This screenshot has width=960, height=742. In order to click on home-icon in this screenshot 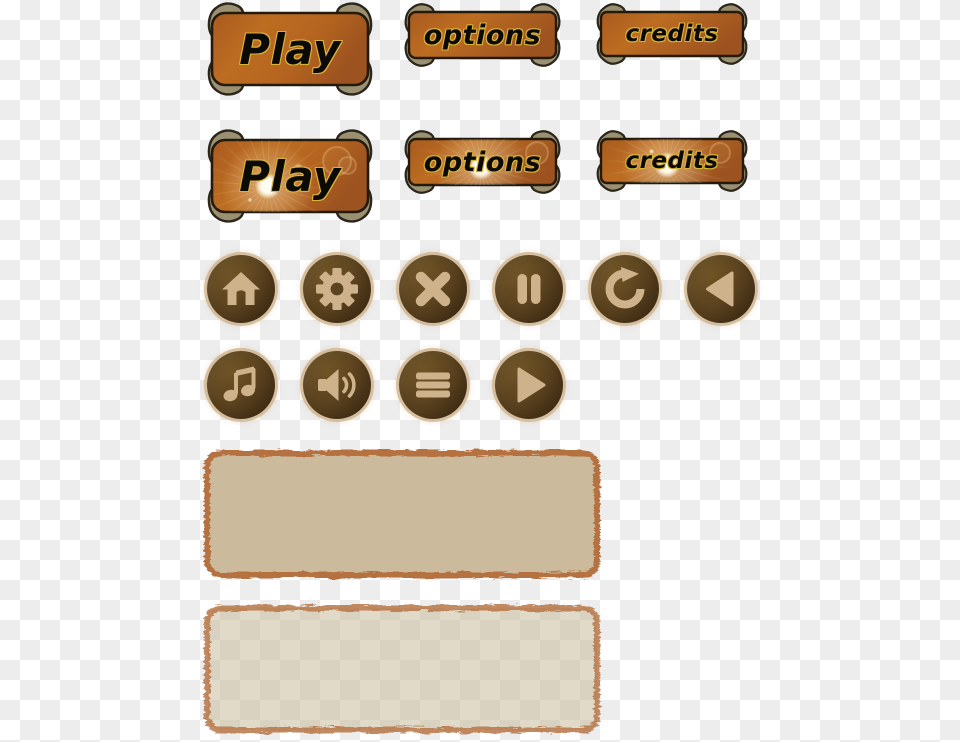, I will do `click(241, 288)`.